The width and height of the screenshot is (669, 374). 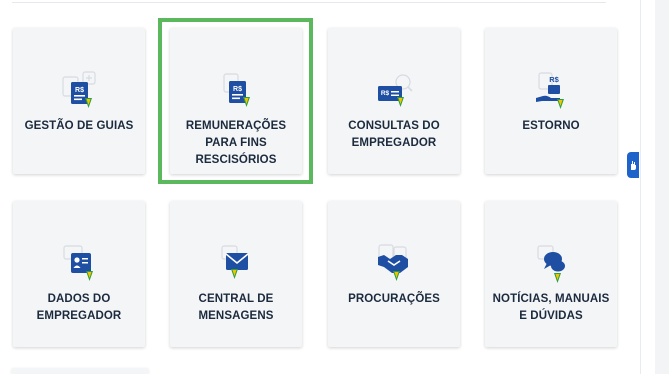 I want to click on chat-bubbles-icon, so click(x=551, y=264).